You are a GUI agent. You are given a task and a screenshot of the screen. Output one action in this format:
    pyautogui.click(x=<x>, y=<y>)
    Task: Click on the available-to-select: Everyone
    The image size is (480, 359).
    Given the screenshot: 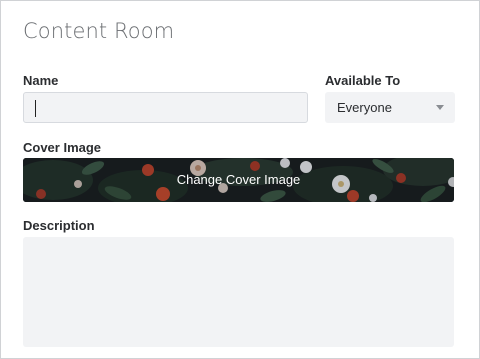 What is the action you would take?
    pyautogui.click(x=390, y=107)
    